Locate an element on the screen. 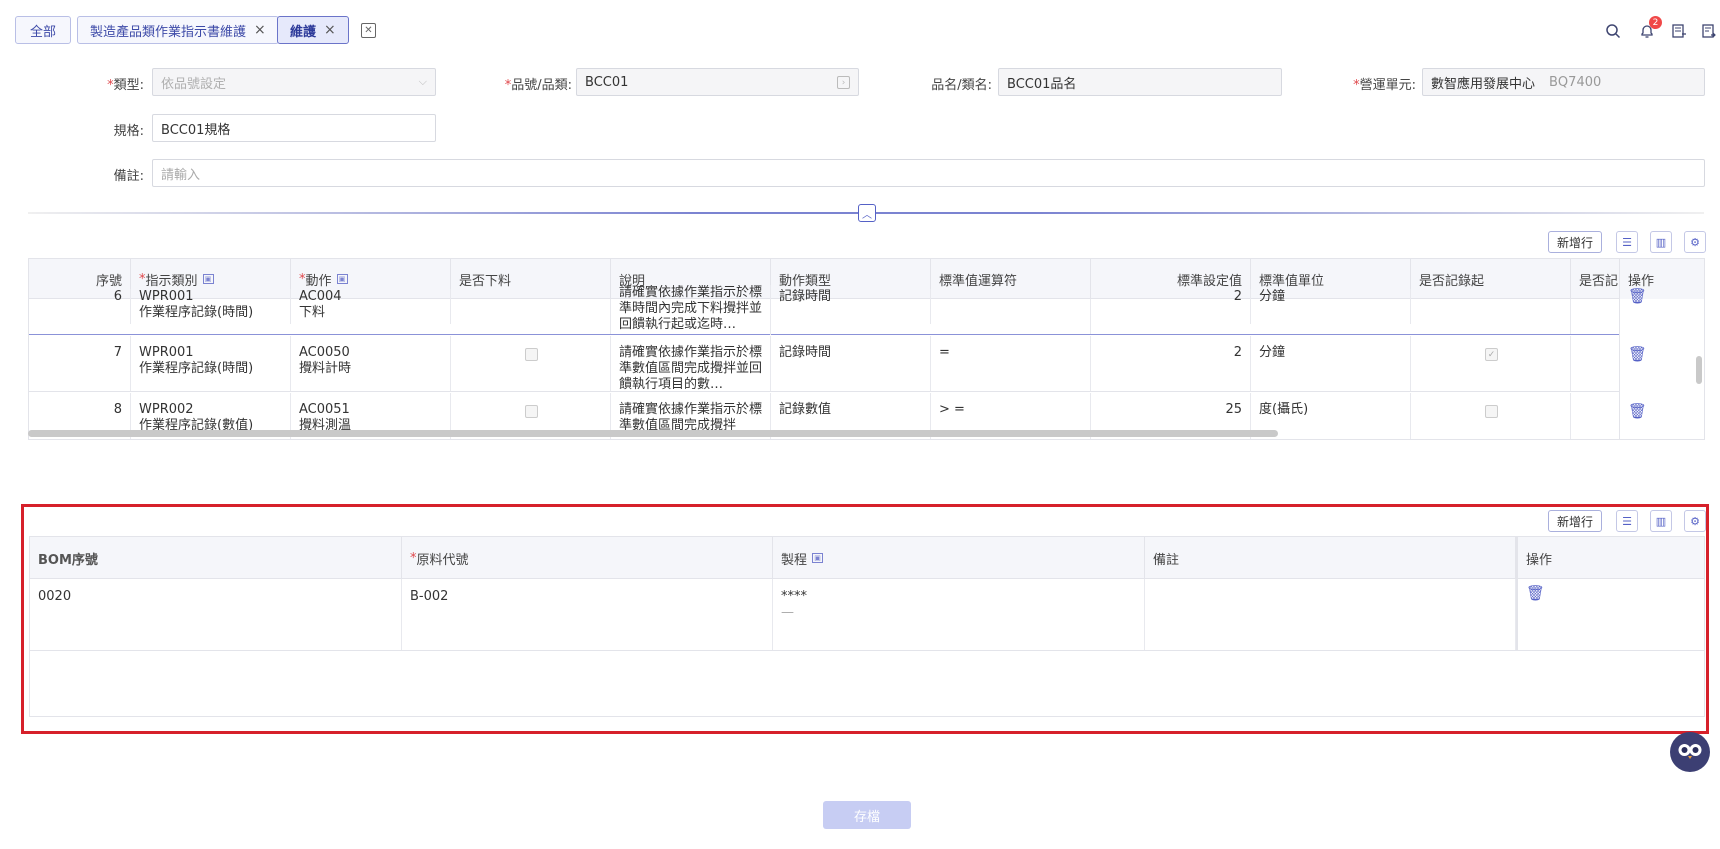  cell-record: ✓ is located at coordinates (1491, 363).